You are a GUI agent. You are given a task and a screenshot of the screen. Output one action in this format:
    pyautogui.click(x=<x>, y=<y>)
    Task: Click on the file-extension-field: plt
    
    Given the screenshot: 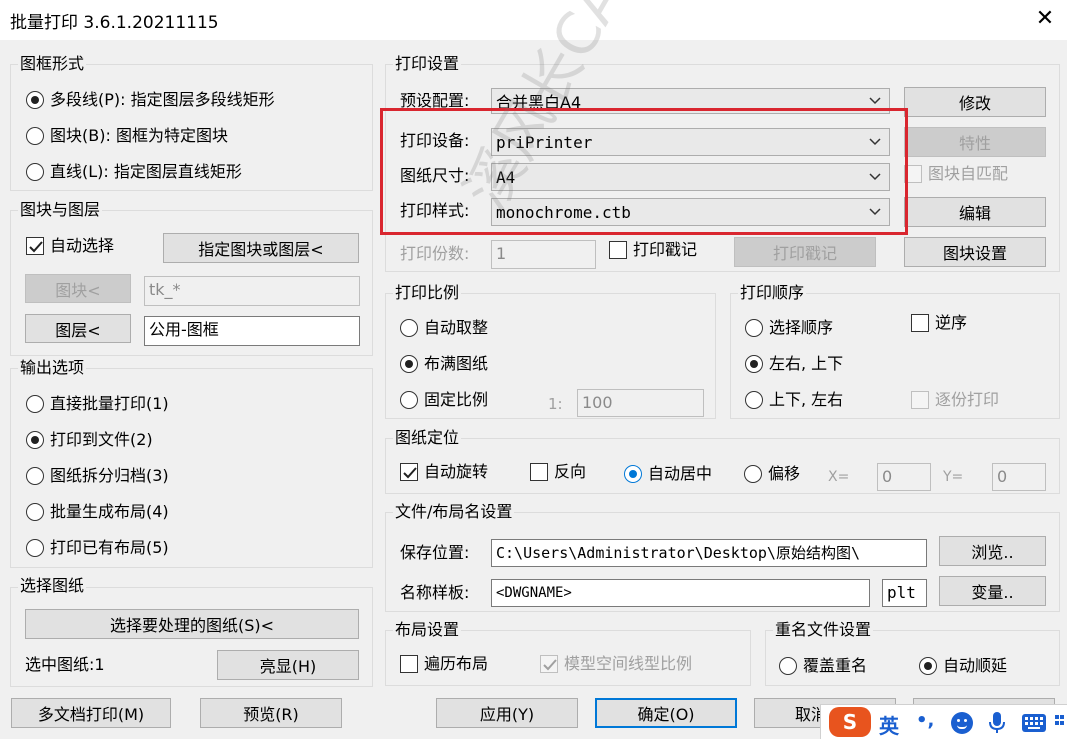 What is the action you would take?
    pyautogui.click(x=904, y=593)
    